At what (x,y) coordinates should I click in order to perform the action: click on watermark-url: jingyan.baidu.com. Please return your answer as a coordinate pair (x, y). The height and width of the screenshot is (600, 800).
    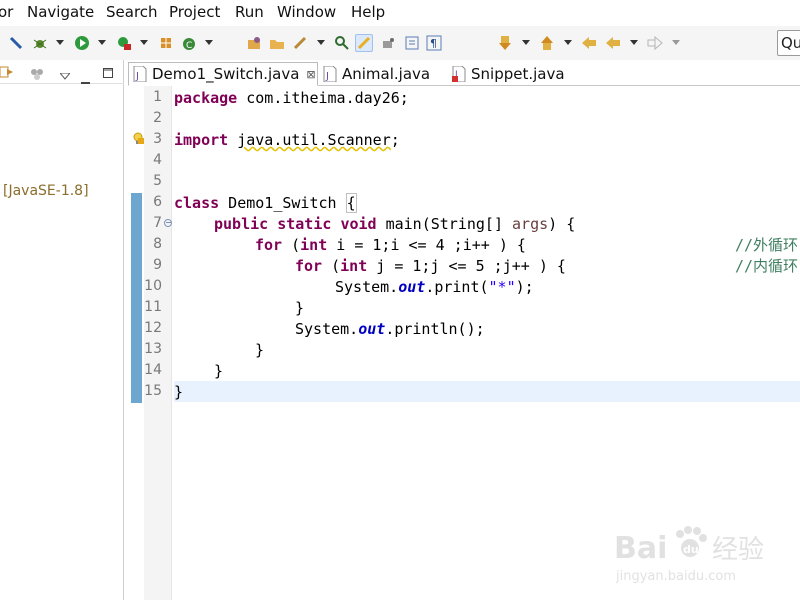
    Looking at the image, I should click on (675, 576).